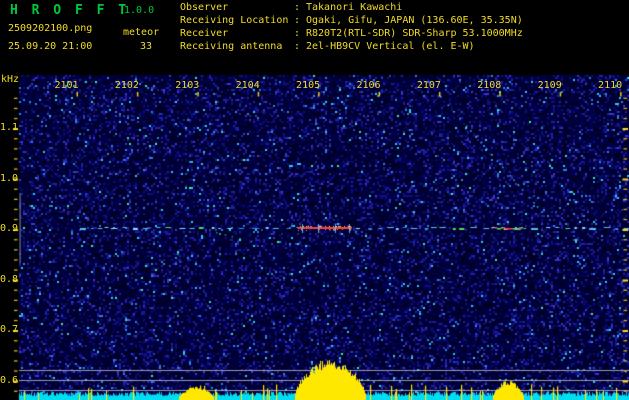  I want to click on station-field-label: Observer, so click(204, 7).